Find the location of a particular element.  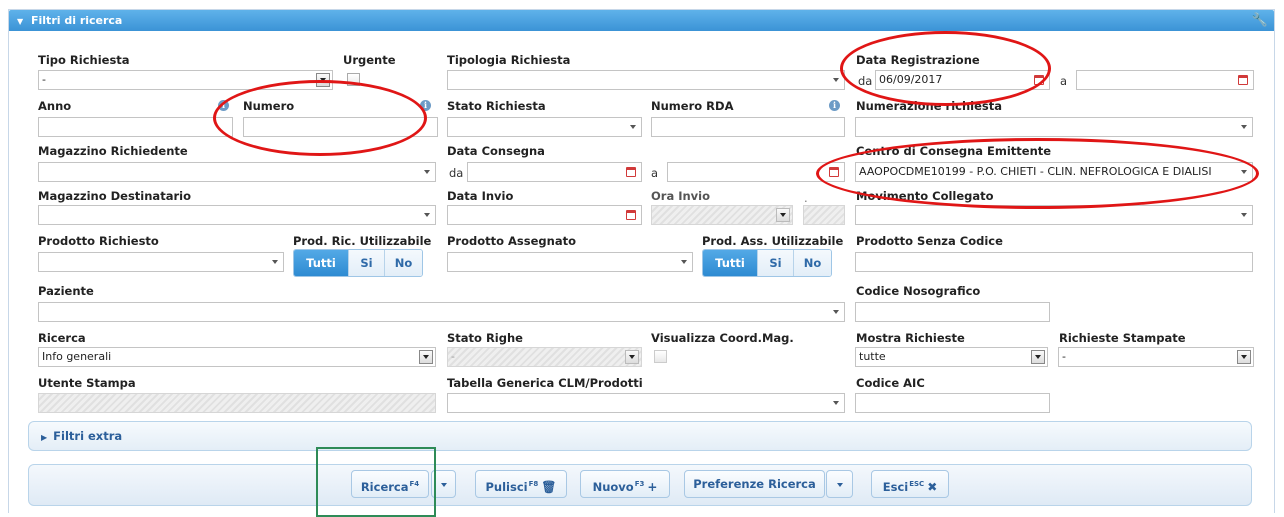

ricerca-dropdown-button is located at coordinates (443, 484).